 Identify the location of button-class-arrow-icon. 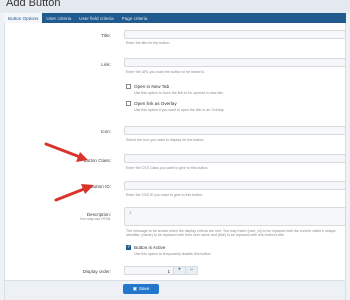
(66, 152).